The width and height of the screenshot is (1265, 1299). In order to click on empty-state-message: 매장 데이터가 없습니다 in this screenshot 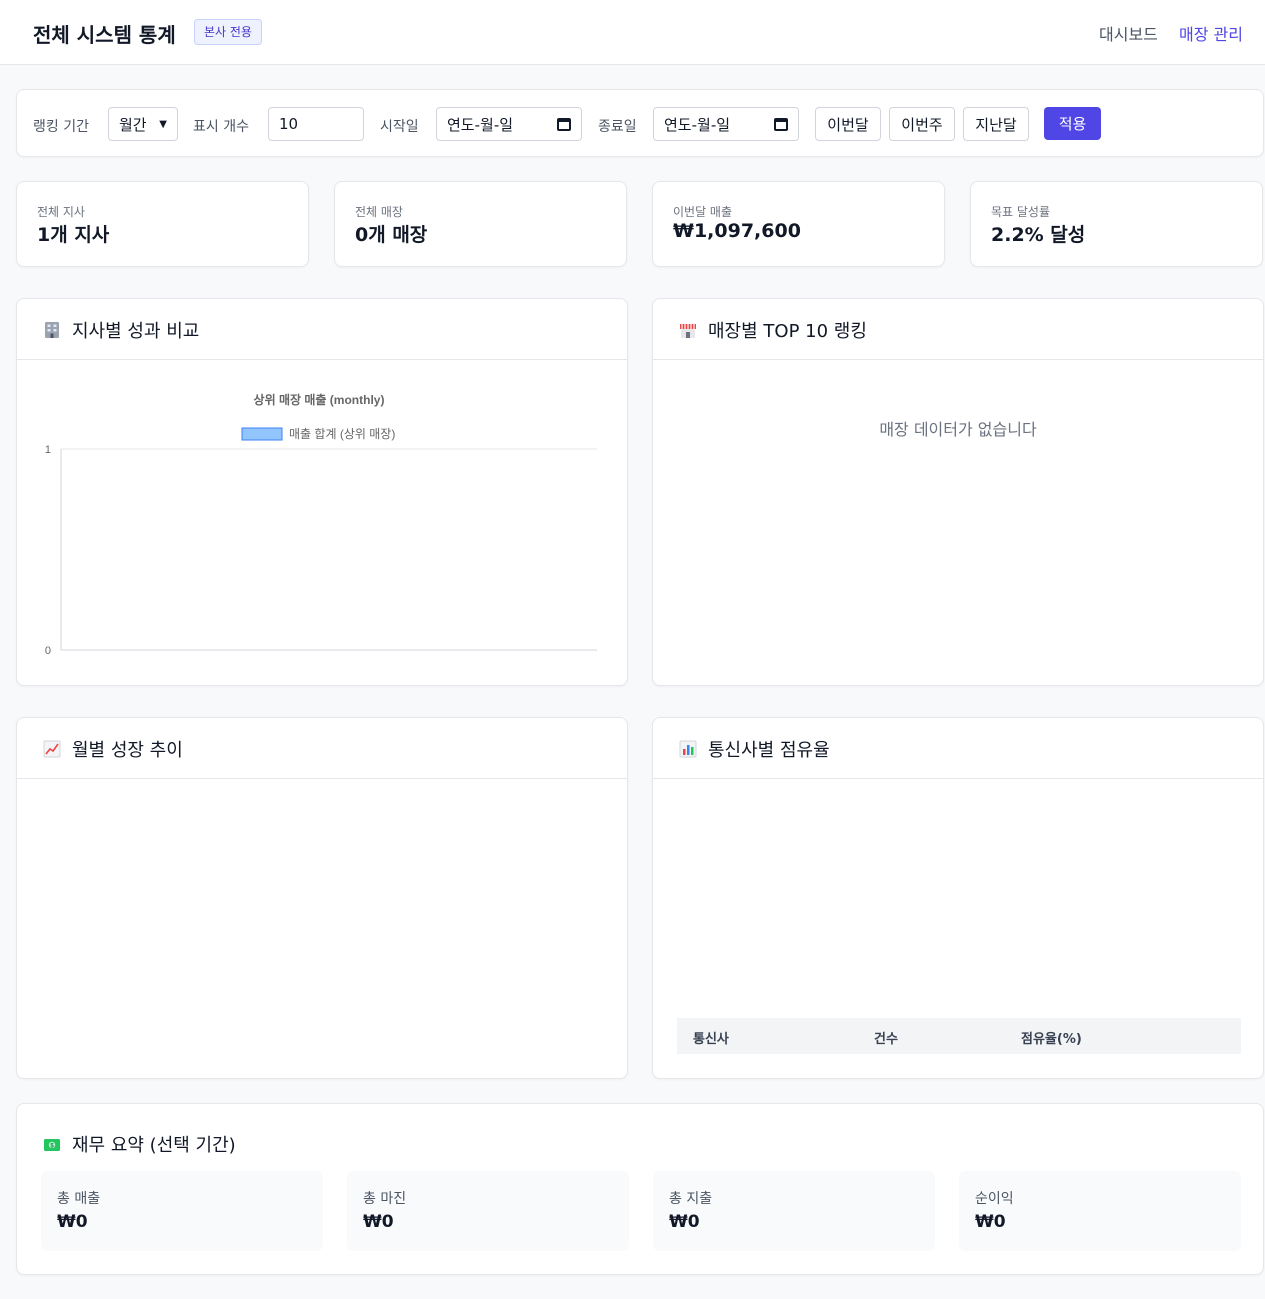, I will do `click(958, 429)`.